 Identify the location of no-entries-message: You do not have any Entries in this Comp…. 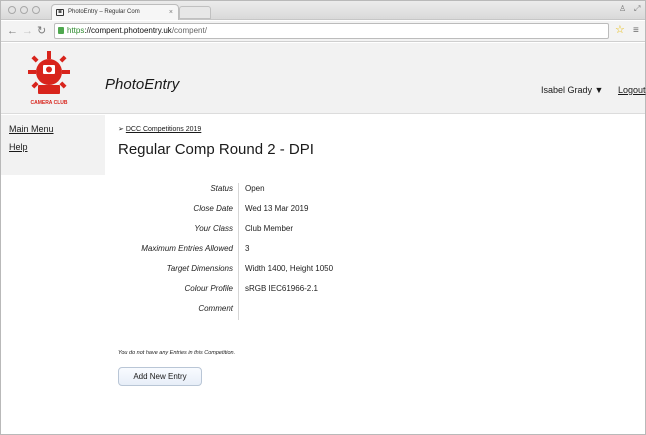
(177, 353).